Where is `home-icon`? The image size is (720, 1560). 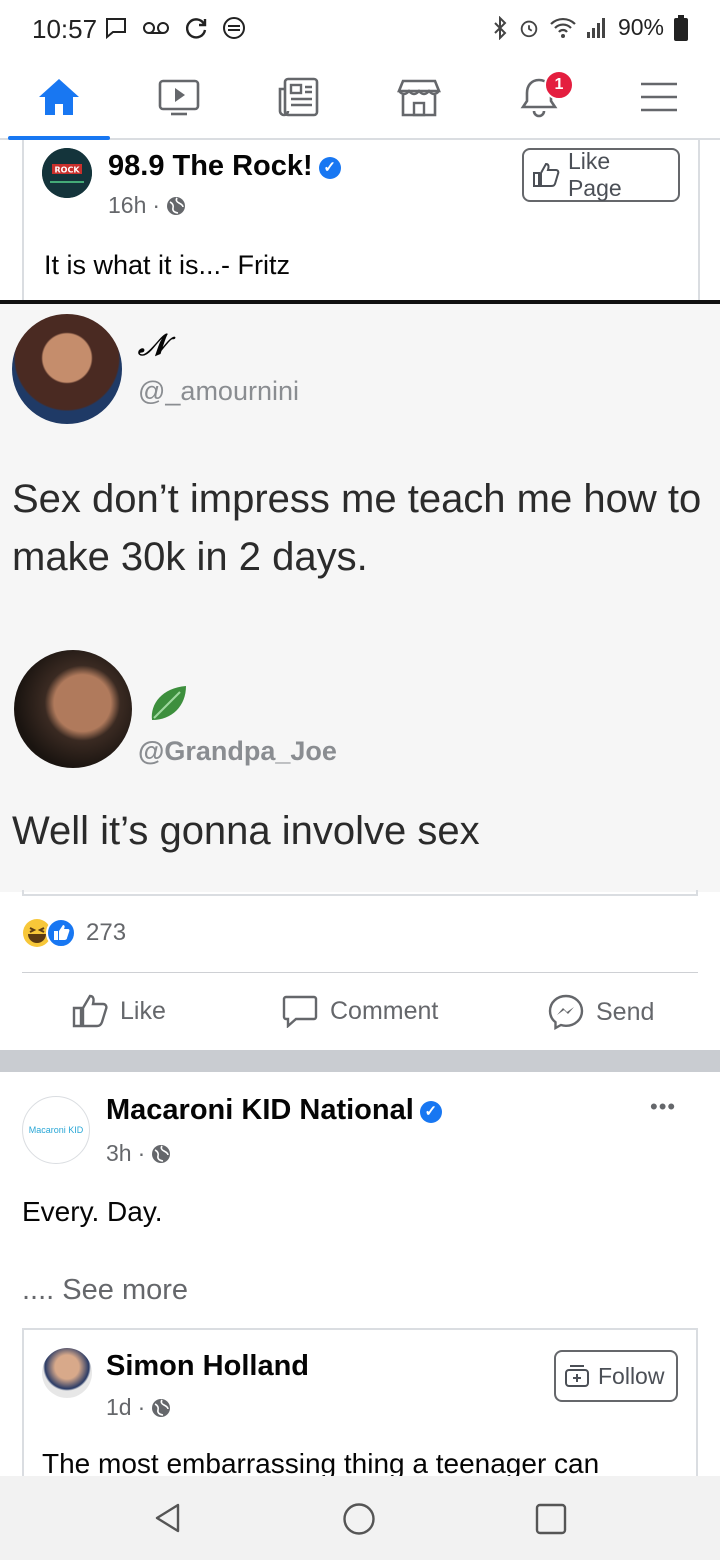
home-icon is located at coordinates (59, 97).